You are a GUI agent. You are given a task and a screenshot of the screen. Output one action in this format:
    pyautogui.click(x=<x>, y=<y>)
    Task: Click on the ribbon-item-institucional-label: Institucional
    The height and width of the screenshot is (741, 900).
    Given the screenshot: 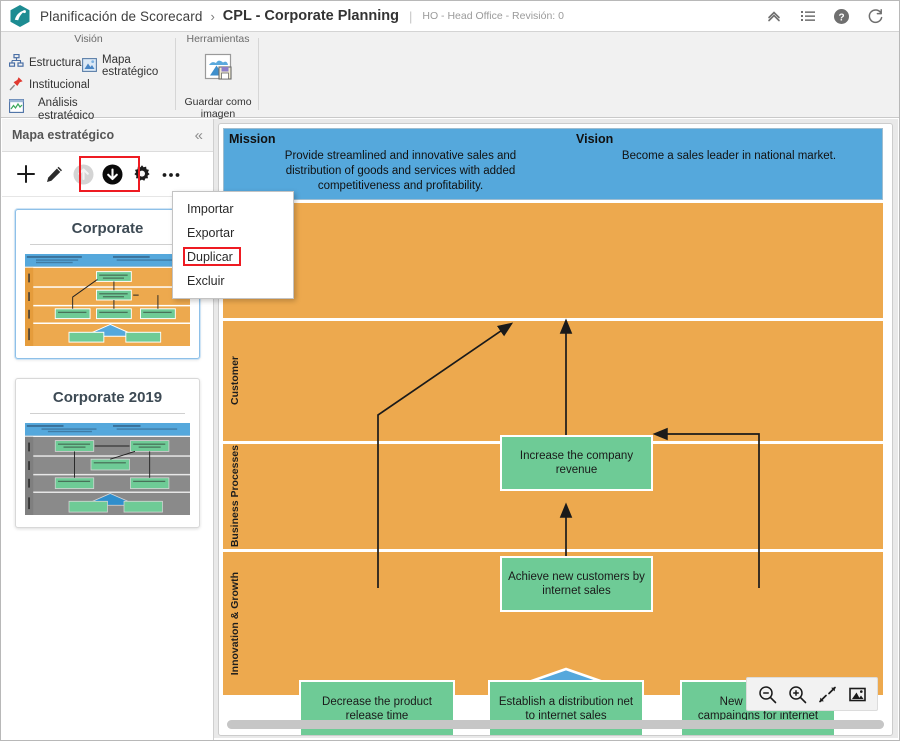 What is the action you would take?
    pyautogui.click(x=59, y=85)
    